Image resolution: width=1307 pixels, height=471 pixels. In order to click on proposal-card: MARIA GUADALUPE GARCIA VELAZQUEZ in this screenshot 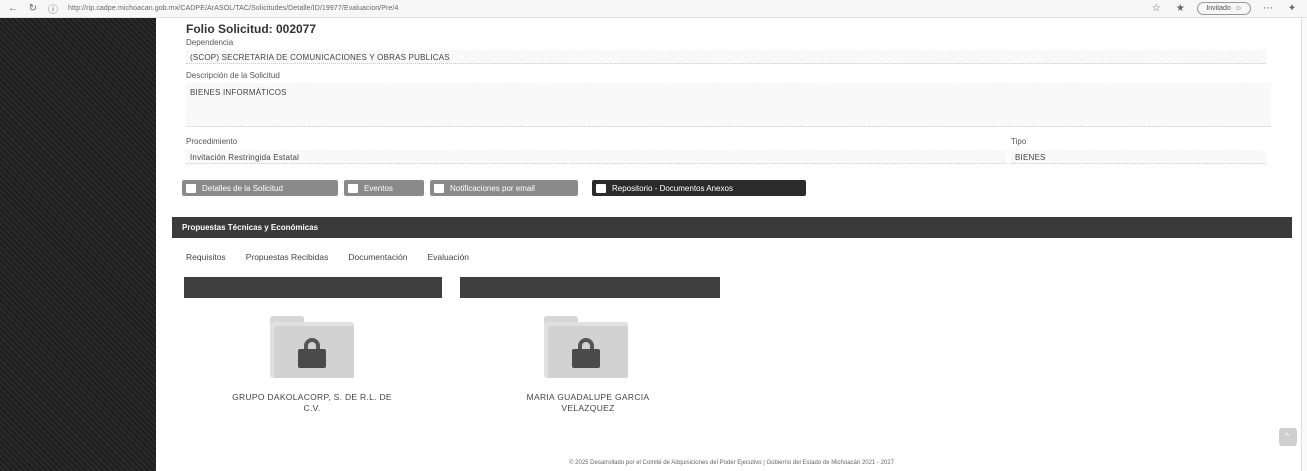, I will do `click(588, 363)`.